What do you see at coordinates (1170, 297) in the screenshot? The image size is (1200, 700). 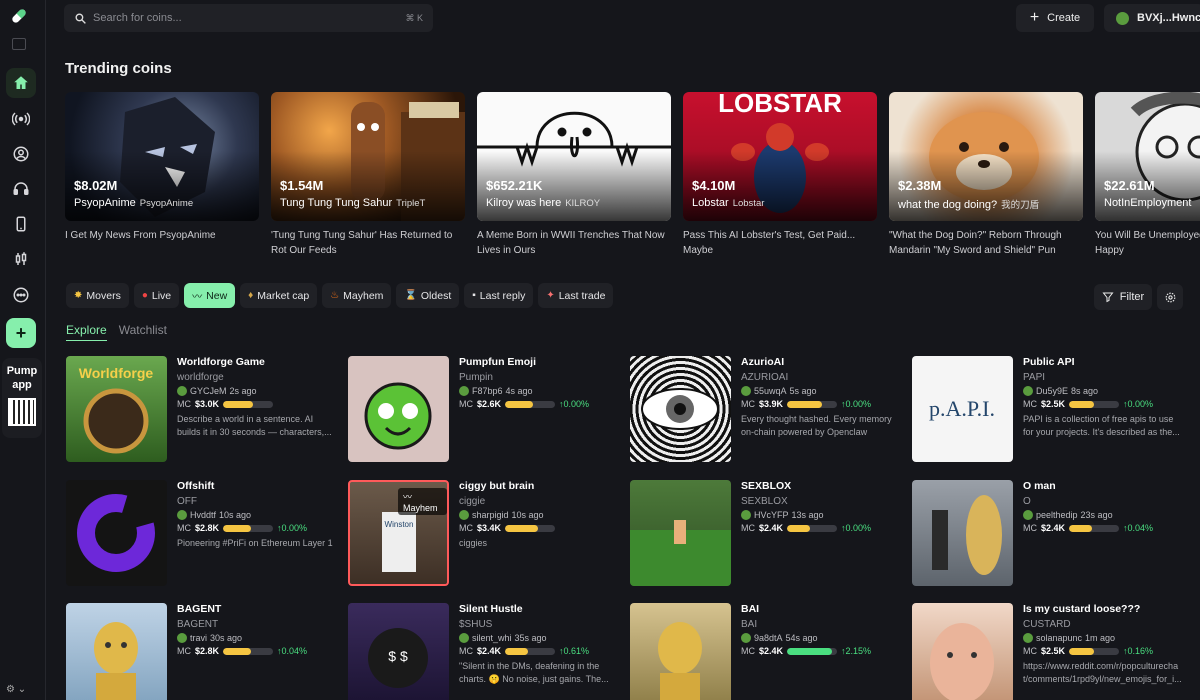 I see `settings-button` at bounding box center [1170, 297].